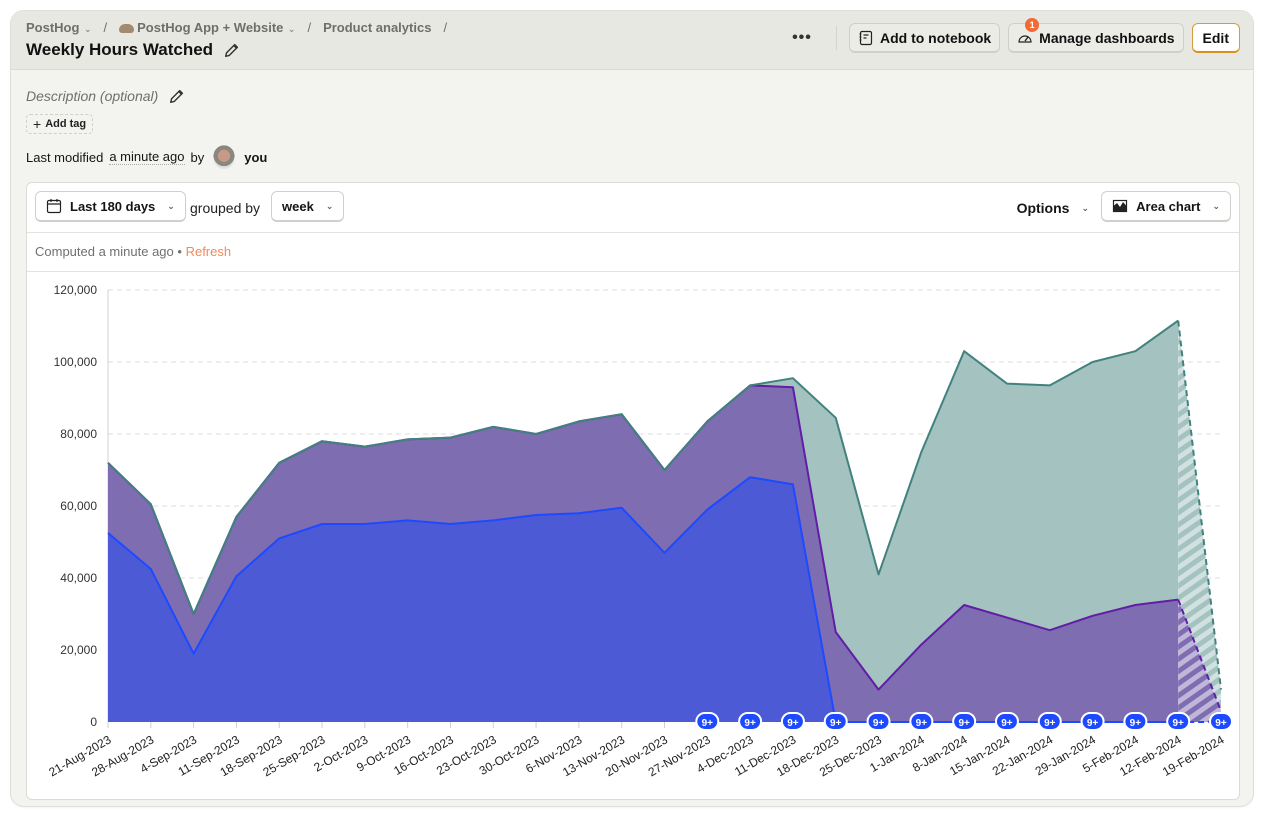 This screenshot has height=817, width=1264. I want to click on y-tick-label: 20,000, so click(78, 650).